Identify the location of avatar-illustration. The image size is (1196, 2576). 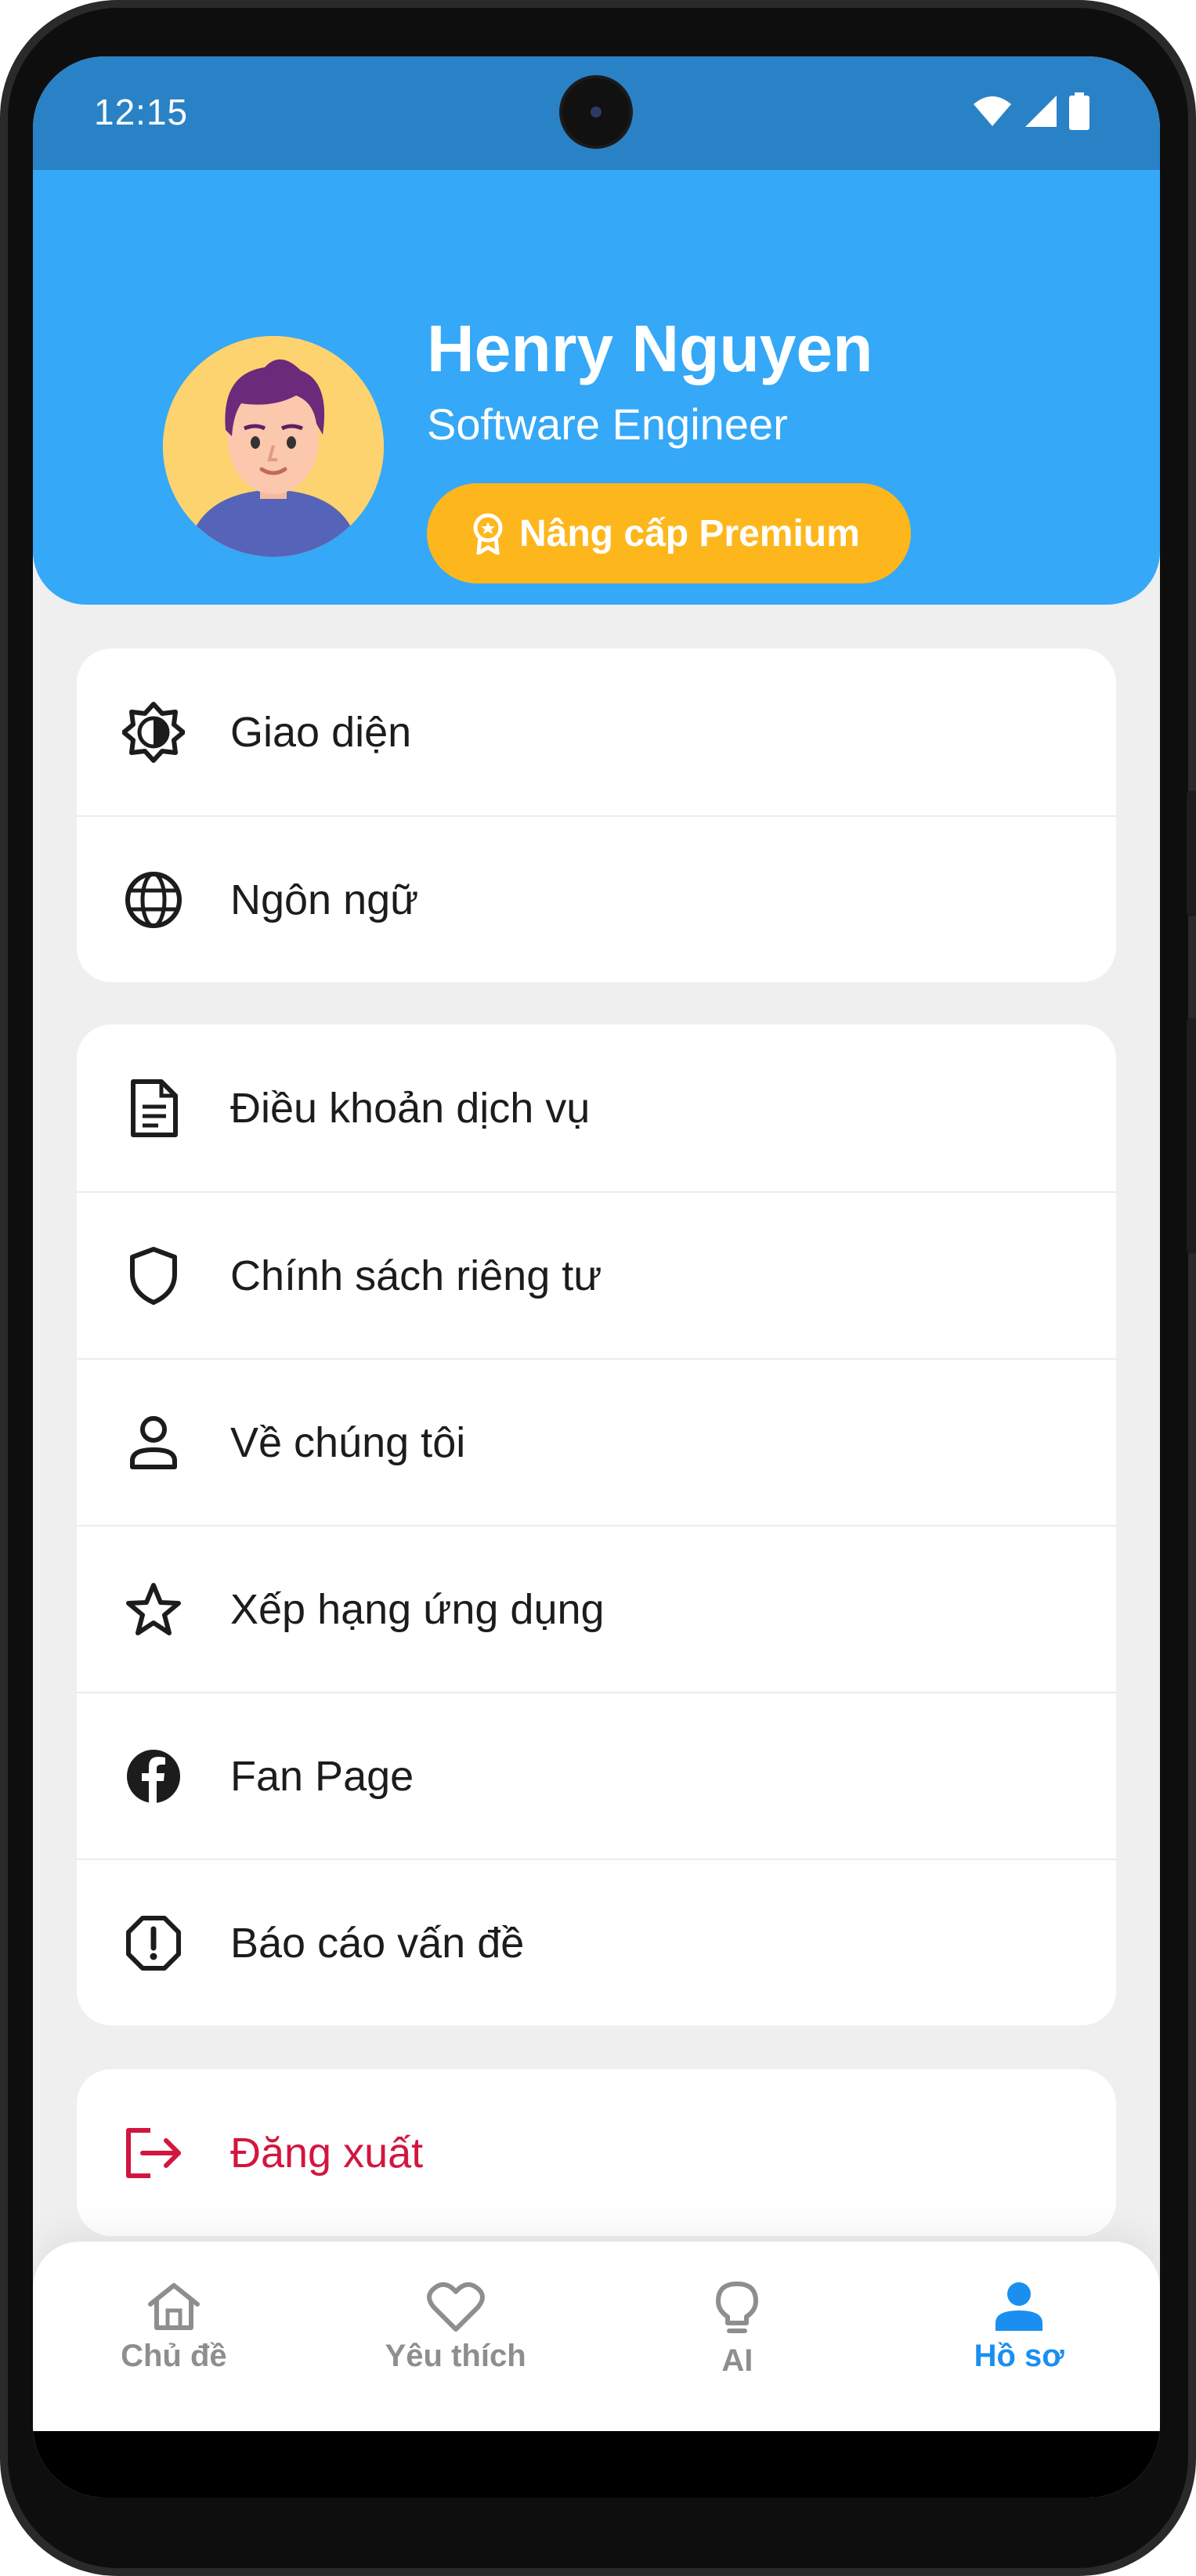
(273, 446).